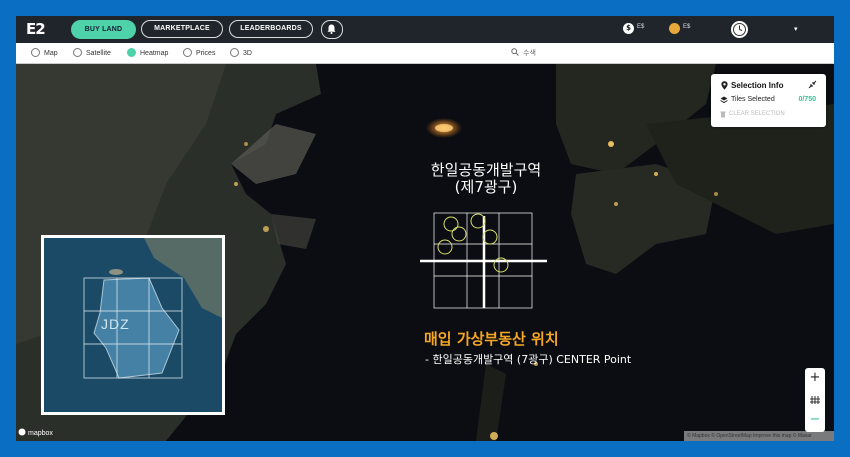 The height and width of the screenshot is (457, 850). I want to click on clear-selection-button: CLEAR SELECTION, so click(757, 114).